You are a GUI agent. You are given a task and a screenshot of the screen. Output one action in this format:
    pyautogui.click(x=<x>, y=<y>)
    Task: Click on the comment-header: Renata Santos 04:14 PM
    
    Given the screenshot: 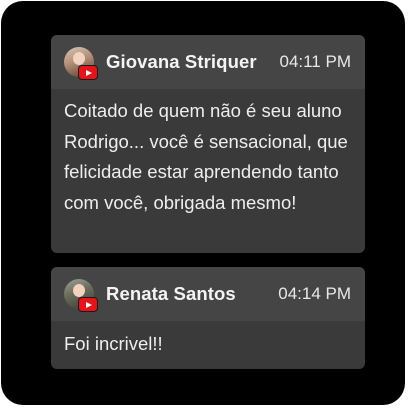 What is the action you would take?
    pyautogui.click(x=208, y=294)
    